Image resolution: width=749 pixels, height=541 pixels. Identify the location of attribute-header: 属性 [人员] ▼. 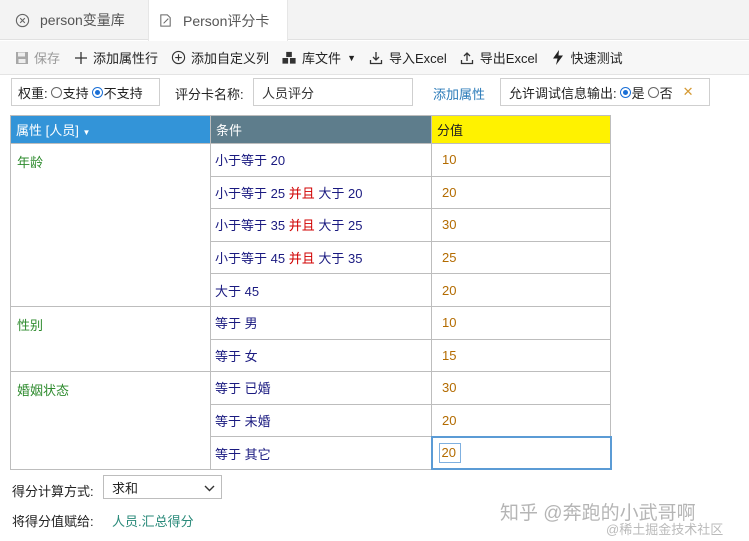
(110, 129).